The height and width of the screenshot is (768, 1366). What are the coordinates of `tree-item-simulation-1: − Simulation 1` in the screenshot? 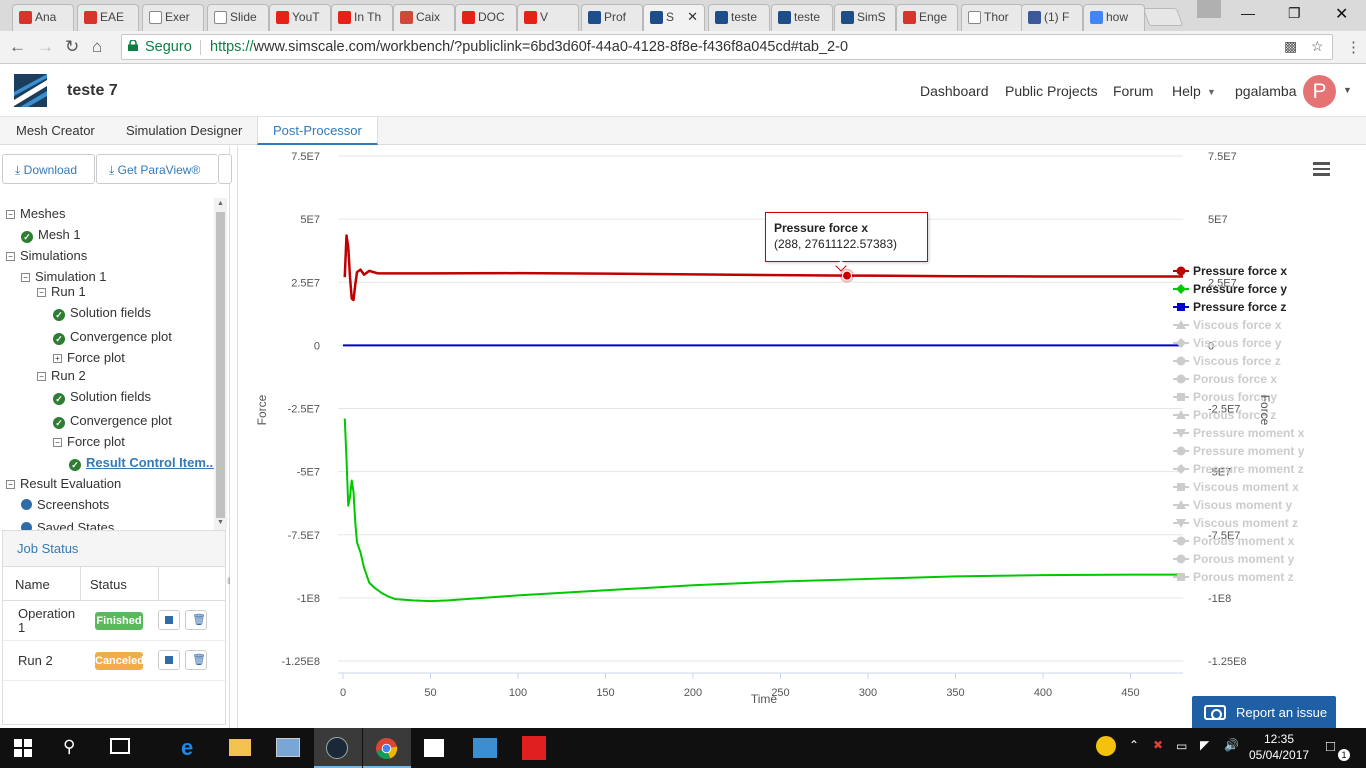 It's located at (64, 276).